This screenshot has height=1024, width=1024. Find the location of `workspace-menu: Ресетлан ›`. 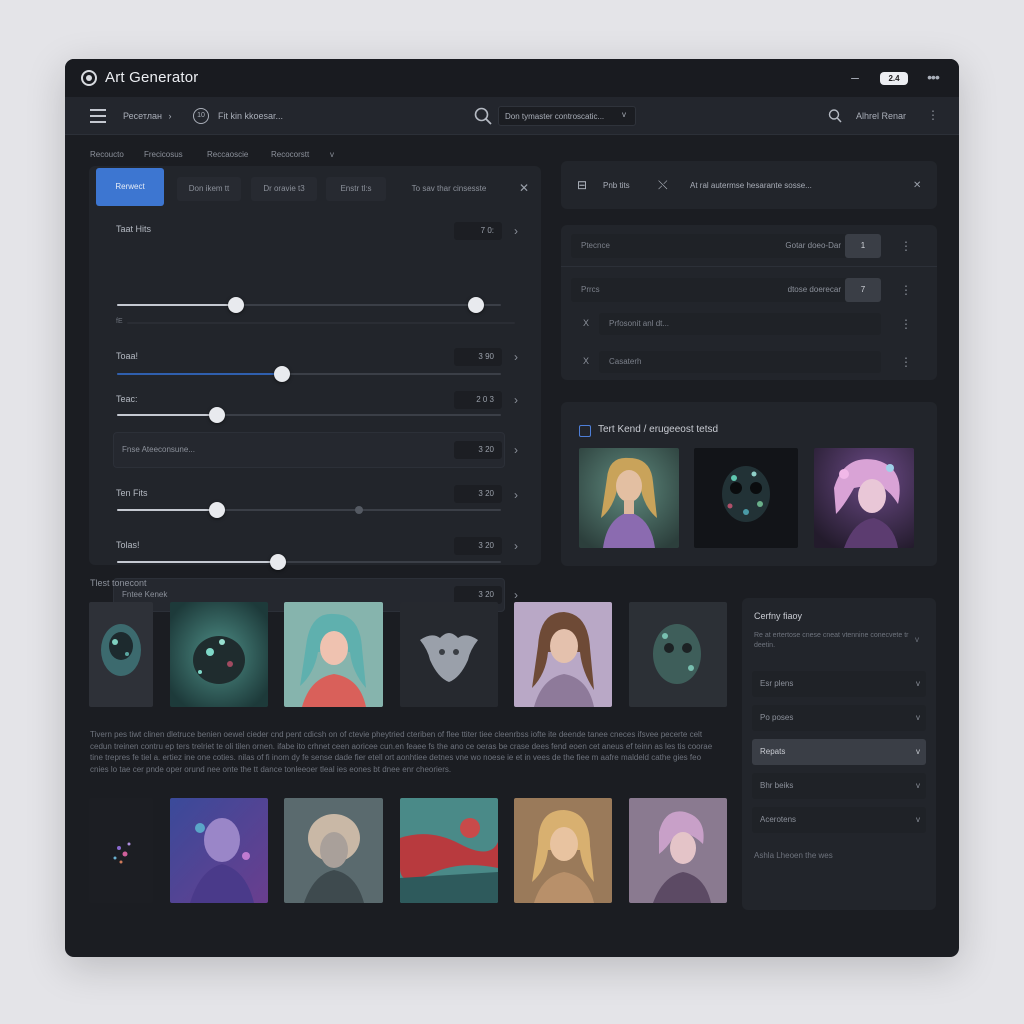

workspace-menu: Ресетлан › is located at coordinates (147, 116).